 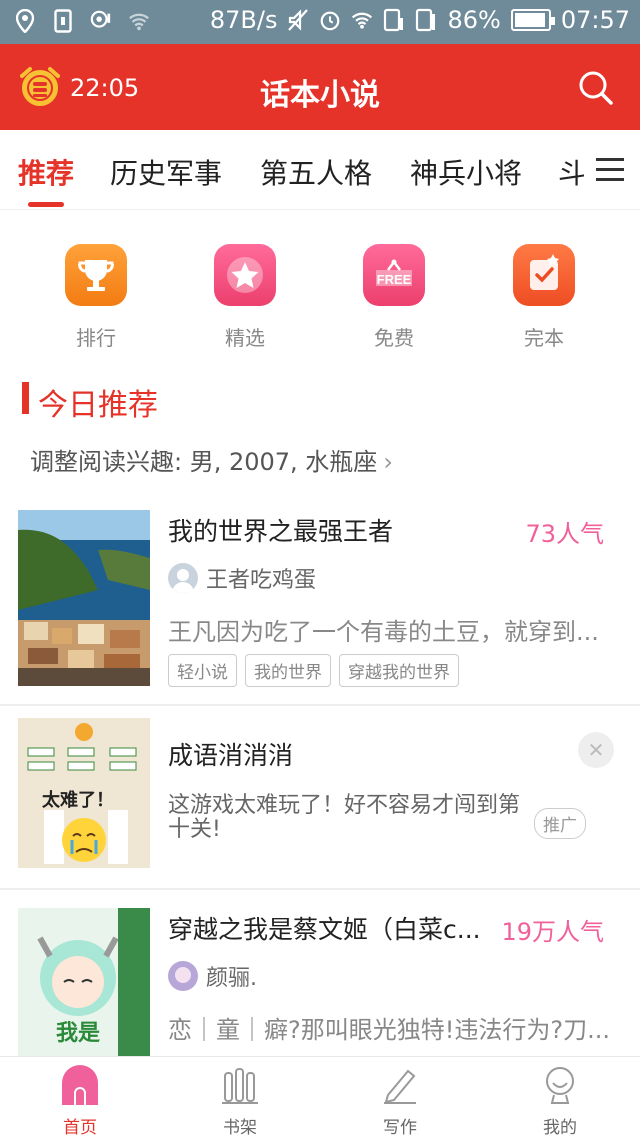 I want to click on interest-text: 调整阅读兴趣: 男, 2007, 水瓶座, so click(x=204, y=462).